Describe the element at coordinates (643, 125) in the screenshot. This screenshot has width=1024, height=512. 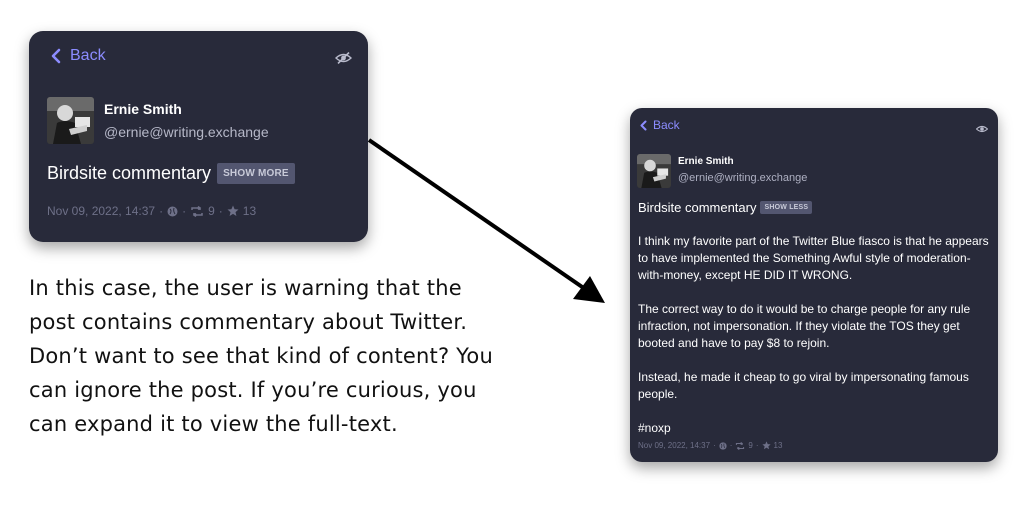
I see `chevron-left-icon` at that location.